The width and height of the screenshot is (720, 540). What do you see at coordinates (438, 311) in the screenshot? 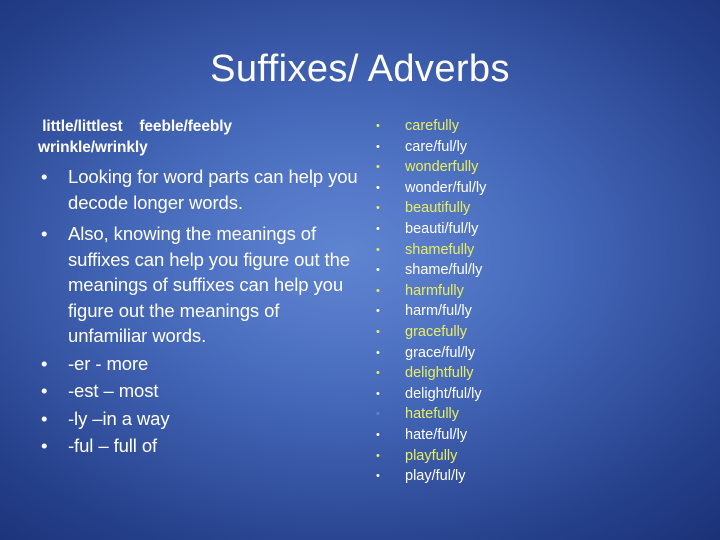
I see `list-item-label: harm/ful/ly` at bounding box center [438, 311].